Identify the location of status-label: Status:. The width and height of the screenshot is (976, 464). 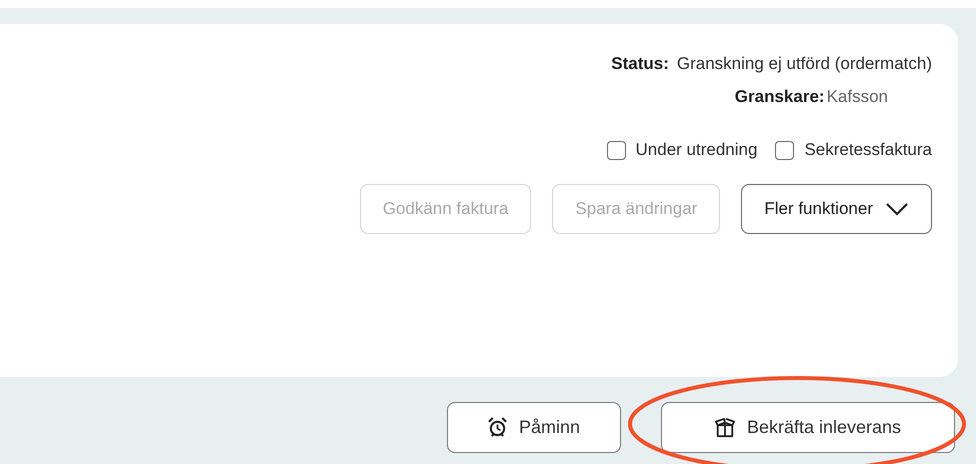
(640, 64).